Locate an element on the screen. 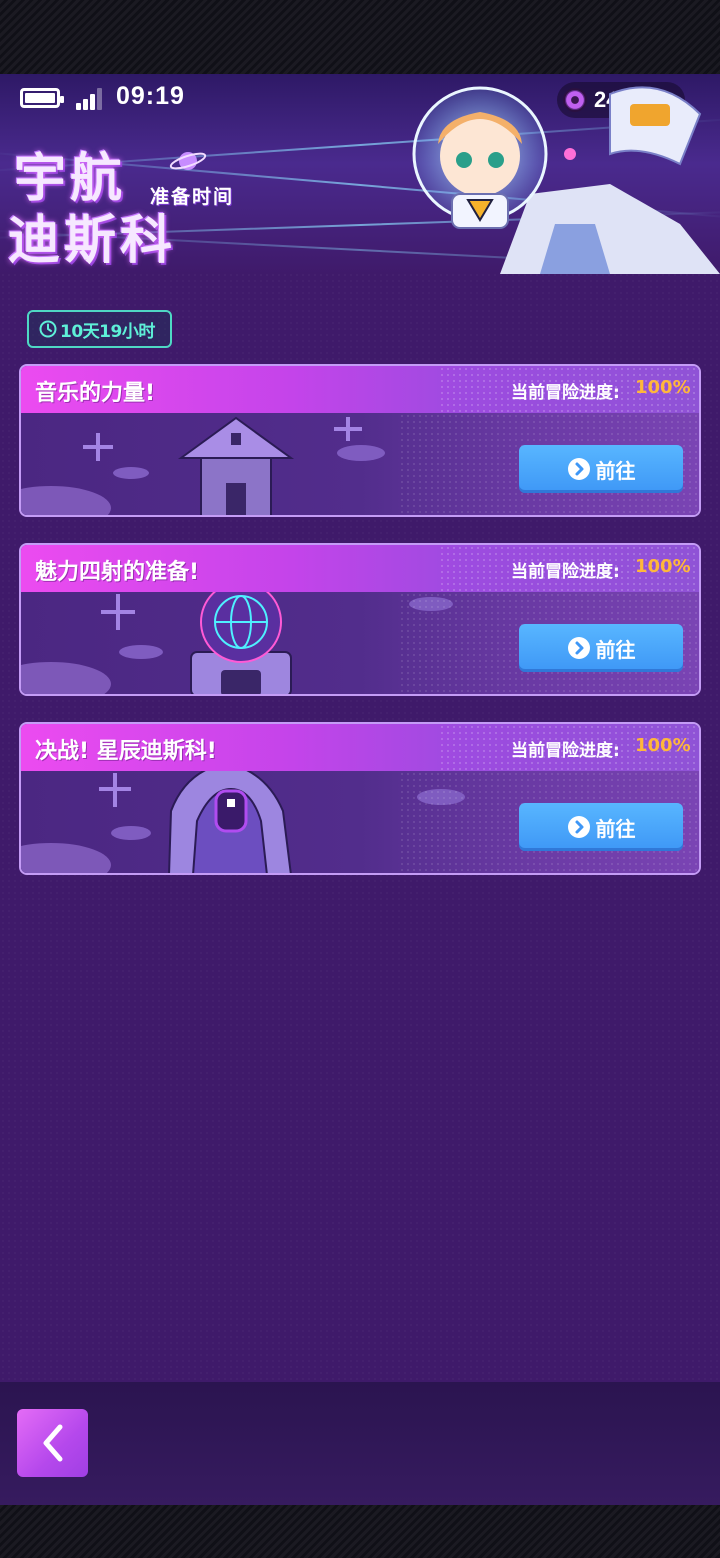 Image resolution: width=720 pixels, height=1558 pixels. adventure-card: 魅力四射的准备! 当前冒险进度: 100% 前往 is located at coordinates (360, 619).